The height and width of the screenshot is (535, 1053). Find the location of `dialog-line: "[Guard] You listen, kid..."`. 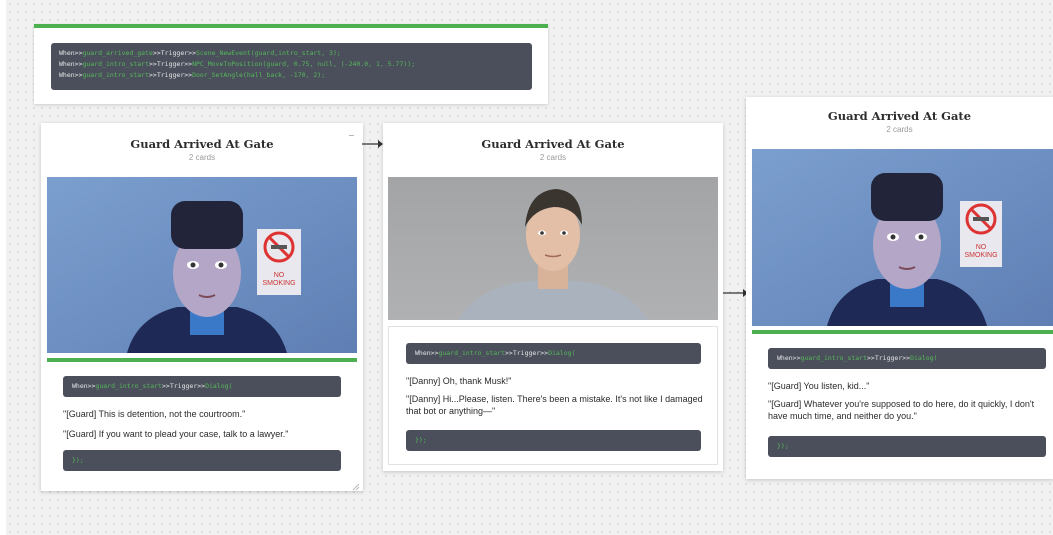

dialog-line: "[Guard] You listen, kid..." is located at coordinates (819, 386).